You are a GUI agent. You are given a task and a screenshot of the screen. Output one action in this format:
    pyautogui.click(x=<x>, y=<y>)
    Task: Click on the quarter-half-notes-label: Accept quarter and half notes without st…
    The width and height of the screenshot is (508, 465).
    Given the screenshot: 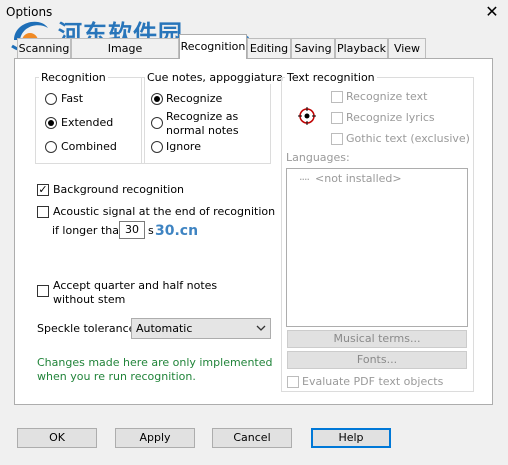 What is the action you would take?
    pyautogui.click(x=135, y=292)
    